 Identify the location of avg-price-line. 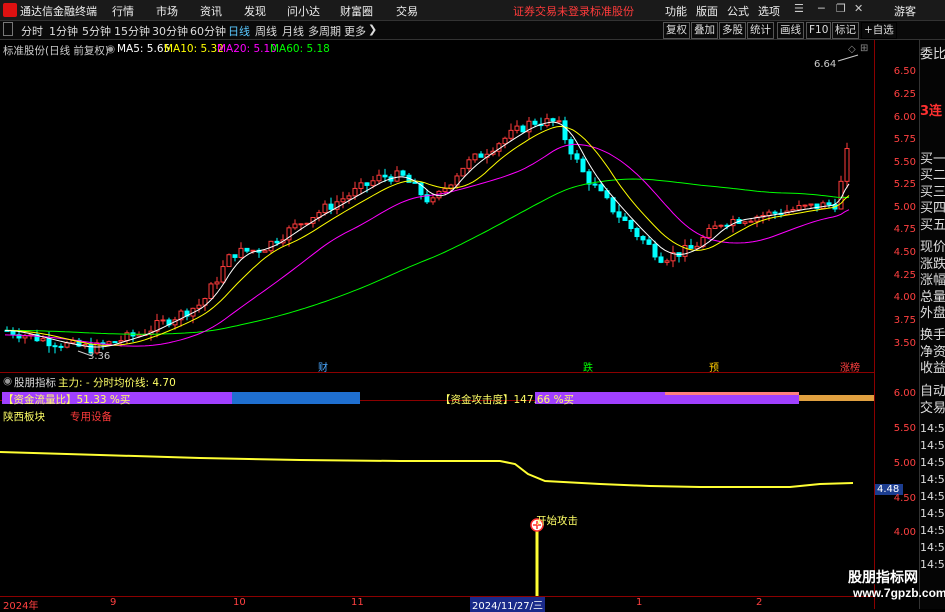
(427, 469).